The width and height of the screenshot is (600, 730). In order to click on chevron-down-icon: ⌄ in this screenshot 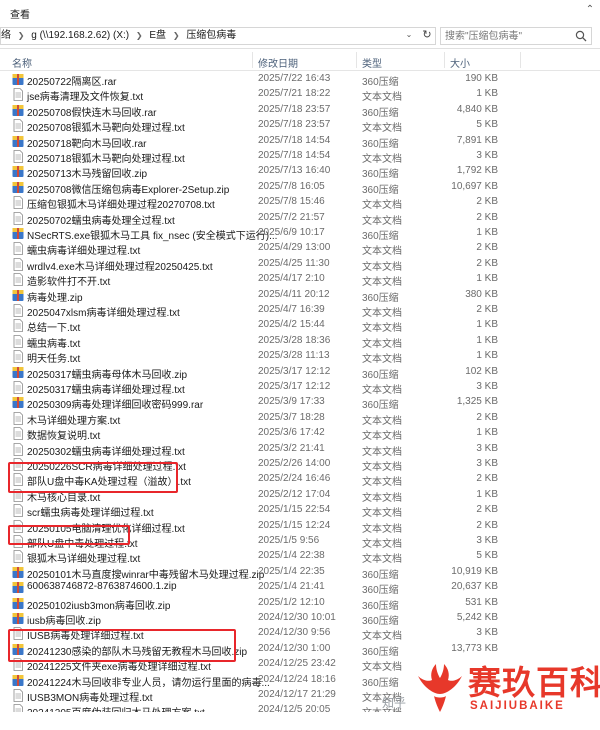, I will do `click(409, 35)`.